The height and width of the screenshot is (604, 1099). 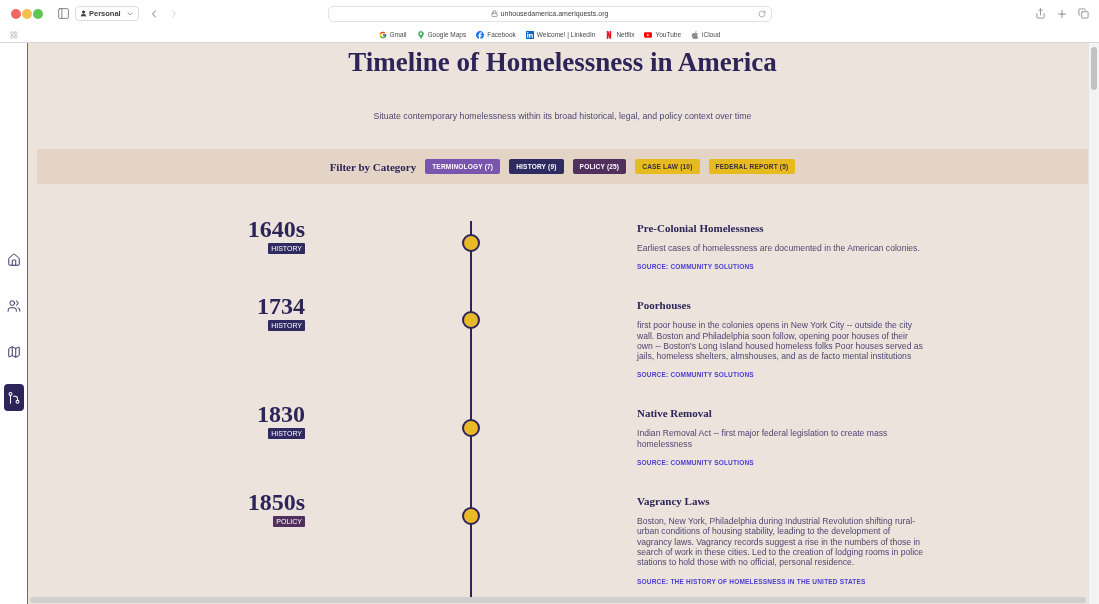 What do you see at coordinates (664, 305) in the screenshot?
I see `event-title: Poorhouses` at bounding box center [664, 305].